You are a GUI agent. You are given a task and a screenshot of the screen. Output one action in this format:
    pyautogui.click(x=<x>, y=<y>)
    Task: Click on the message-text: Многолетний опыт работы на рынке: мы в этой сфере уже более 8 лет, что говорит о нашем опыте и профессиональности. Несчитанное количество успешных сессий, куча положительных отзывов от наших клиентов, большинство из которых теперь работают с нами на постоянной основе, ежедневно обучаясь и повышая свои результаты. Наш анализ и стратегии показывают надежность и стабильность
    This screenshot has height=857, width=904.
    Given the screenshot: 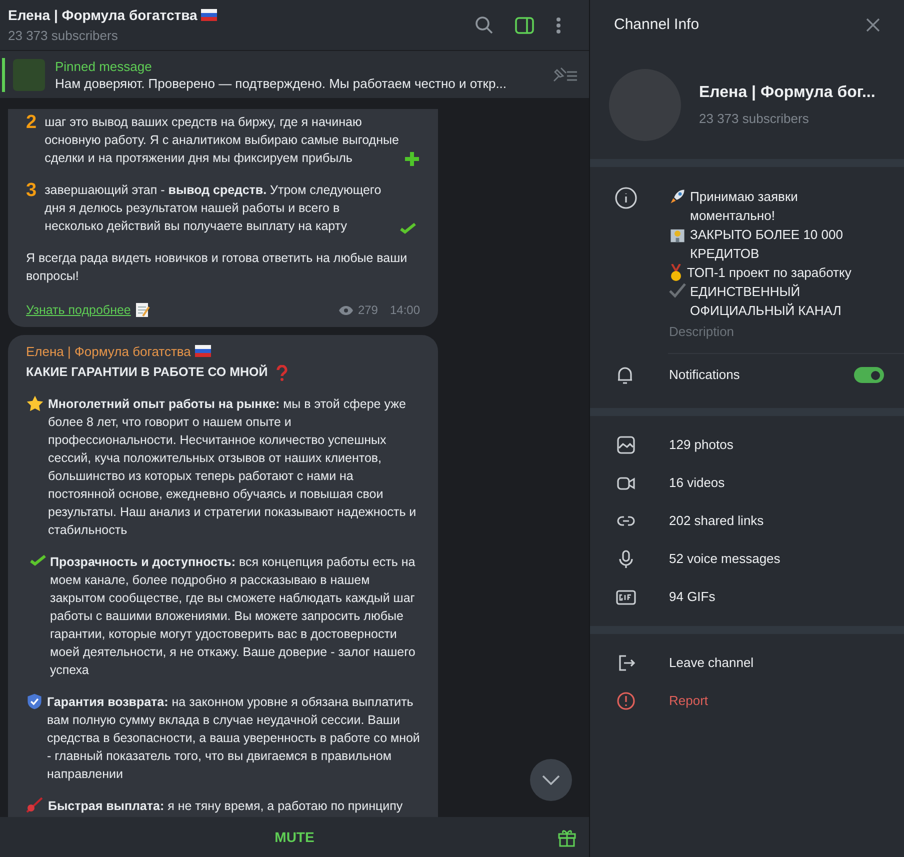 What is the action you would take?
    pyautogui.click(x=233, y=467)
    